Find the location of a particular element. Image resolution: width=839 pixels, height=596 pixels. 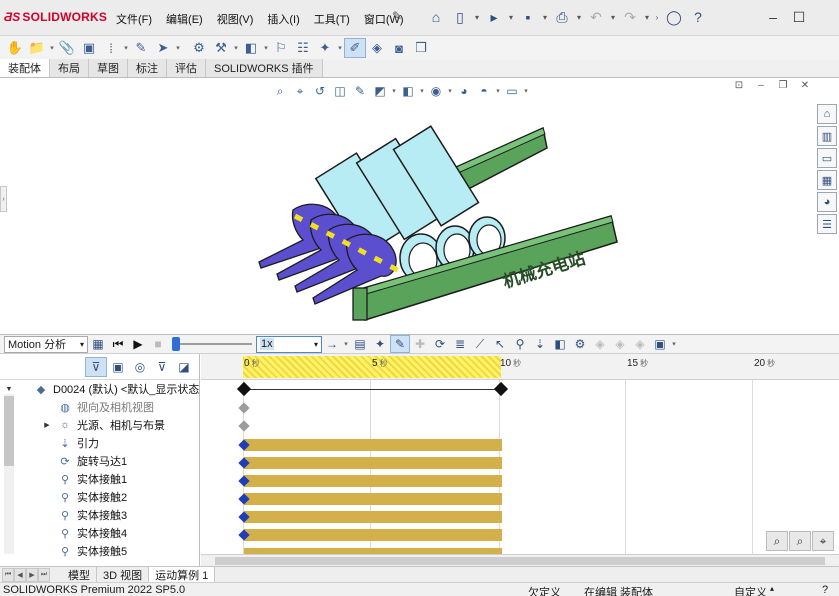

take-snapshot-icon: ◙ is located at coordinates (399, 48).